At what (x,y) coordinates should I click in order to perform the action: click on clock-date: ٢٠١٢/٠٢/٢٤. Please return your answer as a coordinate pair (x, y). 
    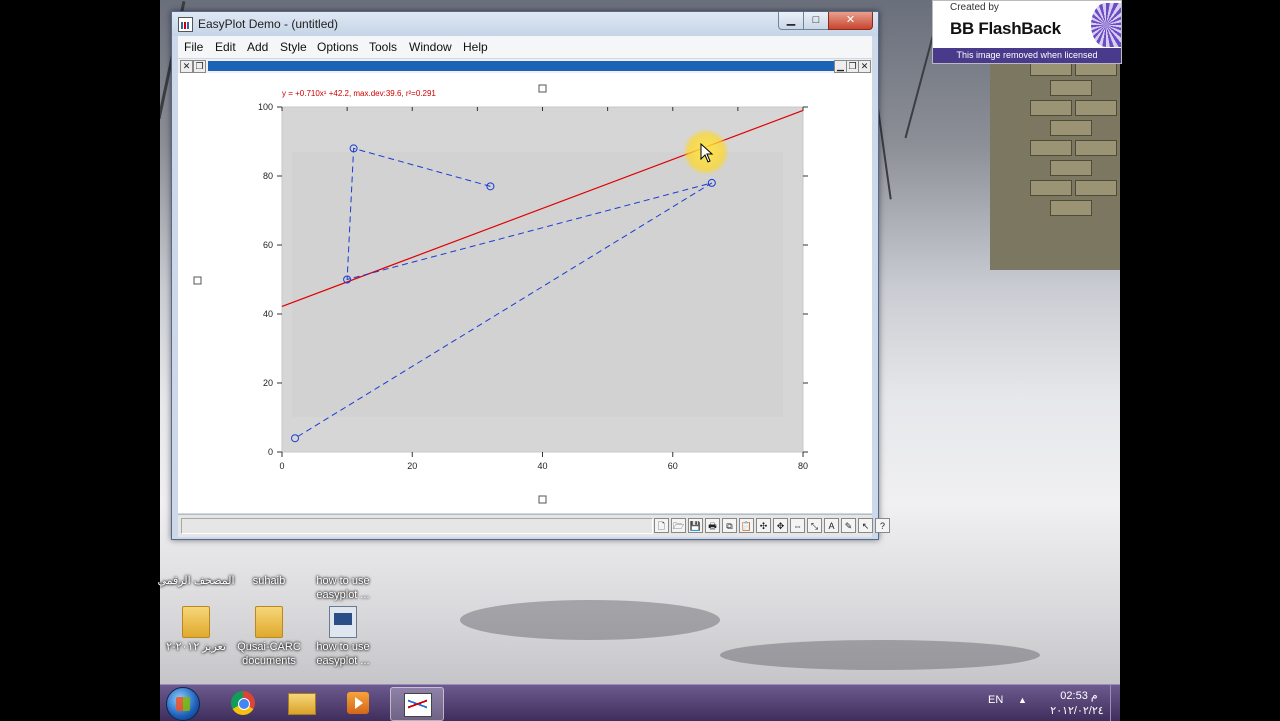
    Looking at the image, I should click on (1077, 710).